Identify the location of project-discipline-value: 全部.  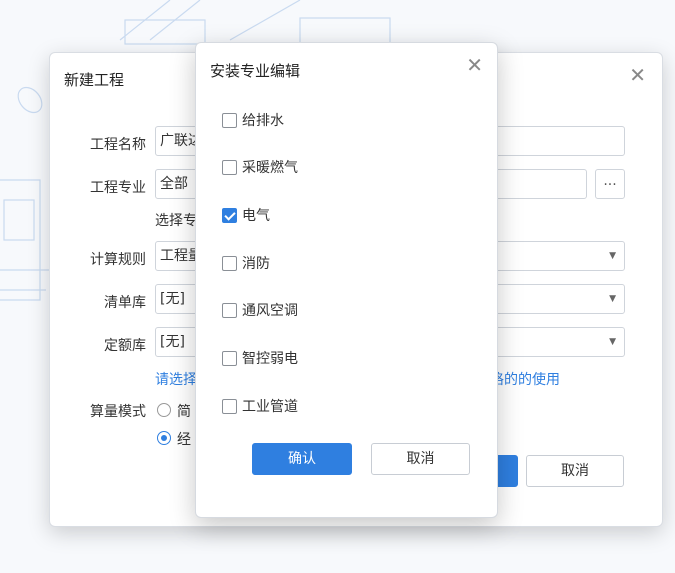
(174, 184).